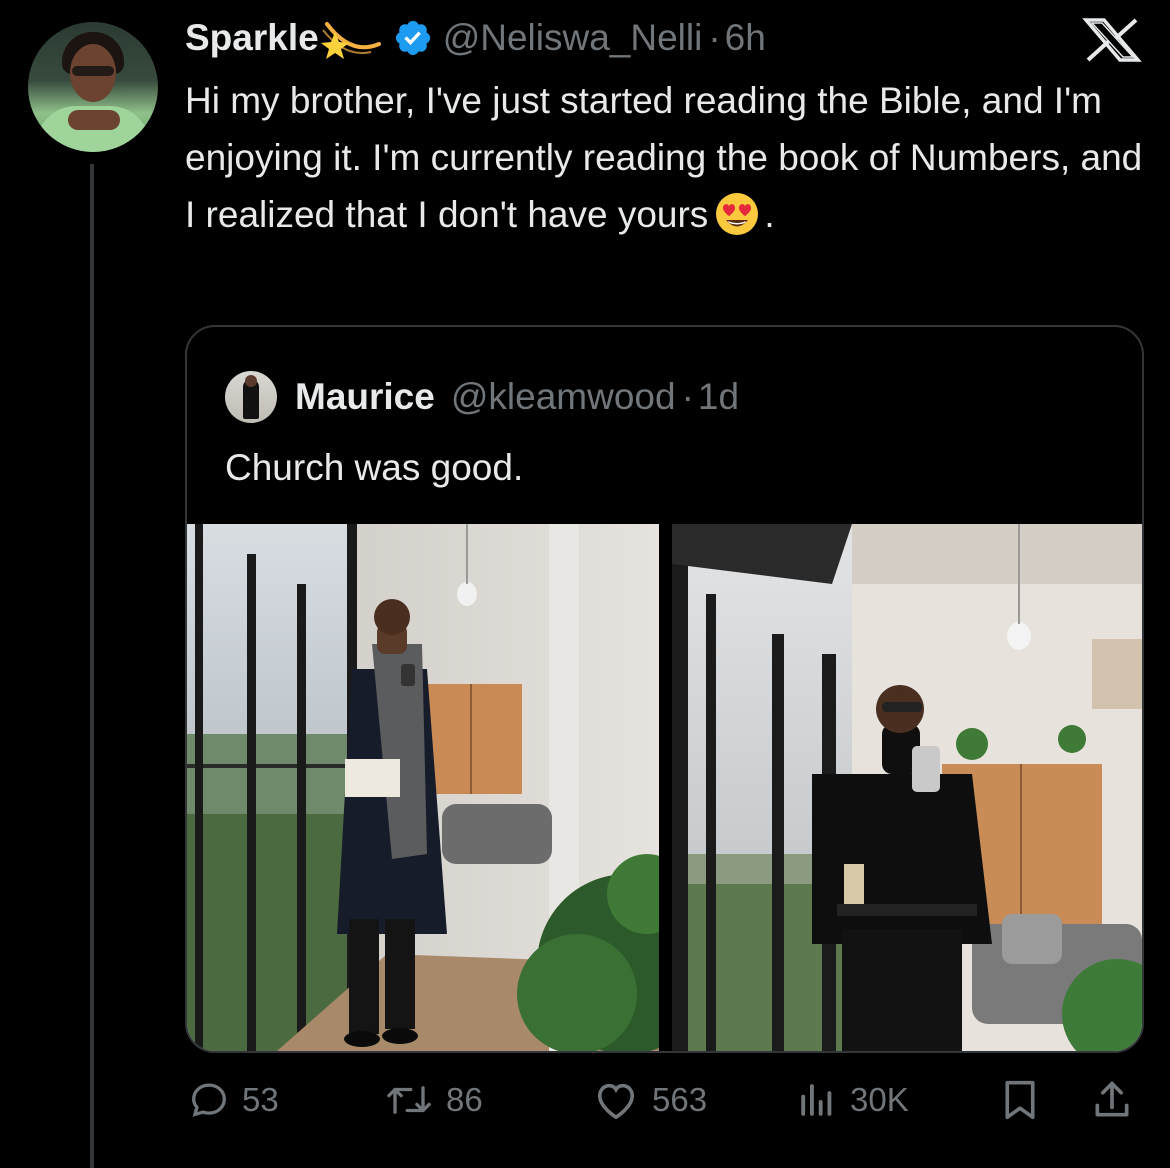  I want to click on share-icon, so click(1112, 1099).